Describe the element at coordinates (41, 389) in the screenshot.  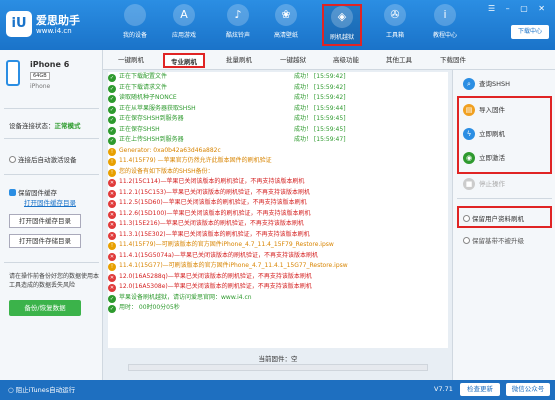
I see `block-itunes-toggle: ○ 阻止iTunes自动运行` at that location.